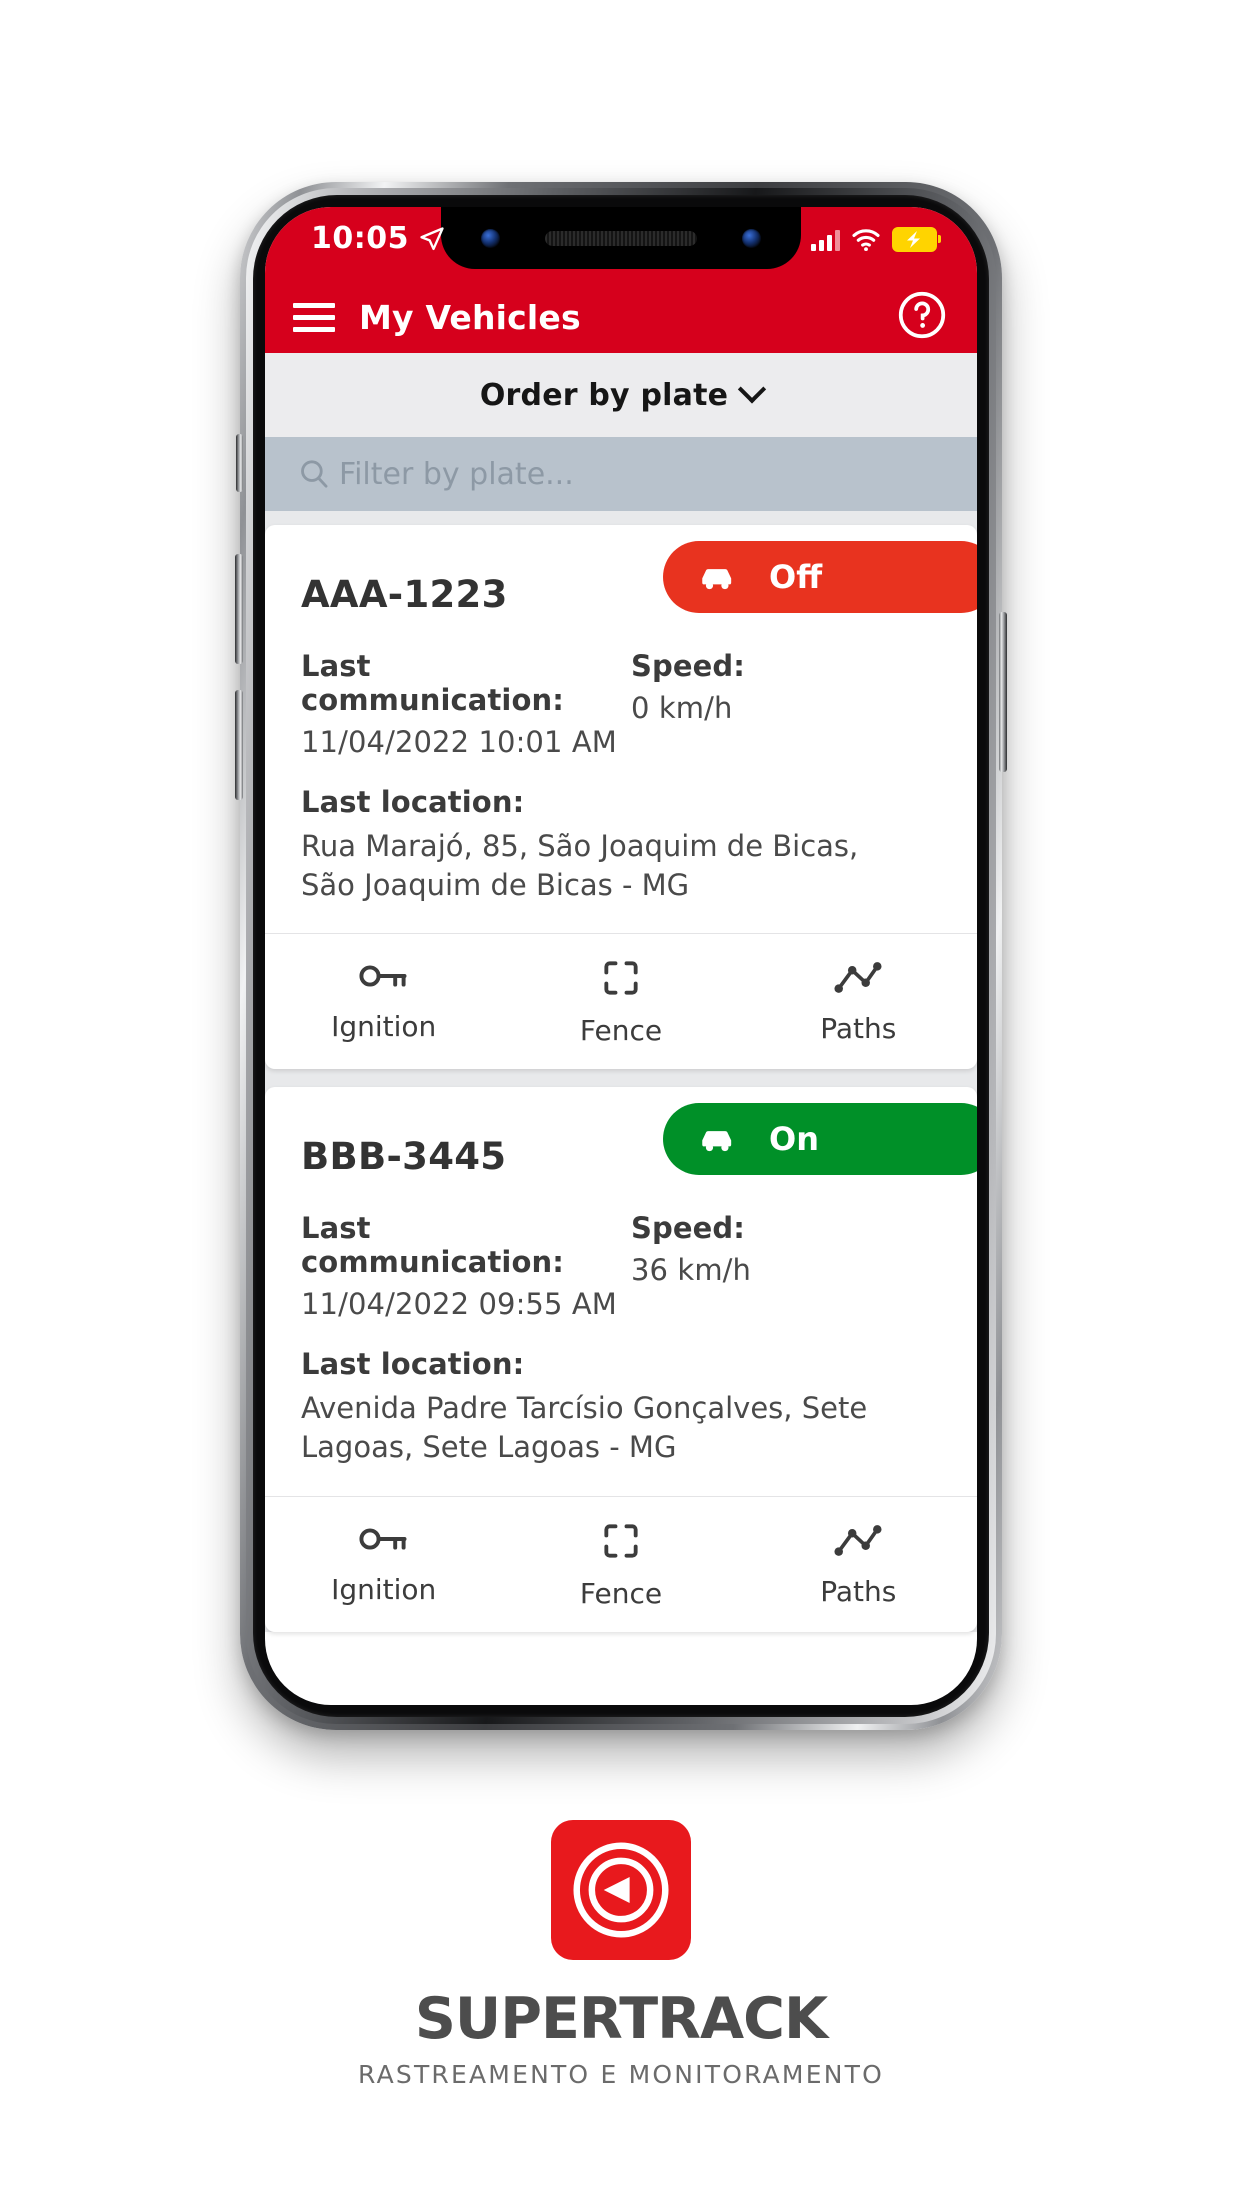 Image resolution: width=1242 pixels, height=2208 pixels. I want to click on front-camera-icon, so click(490, 238).